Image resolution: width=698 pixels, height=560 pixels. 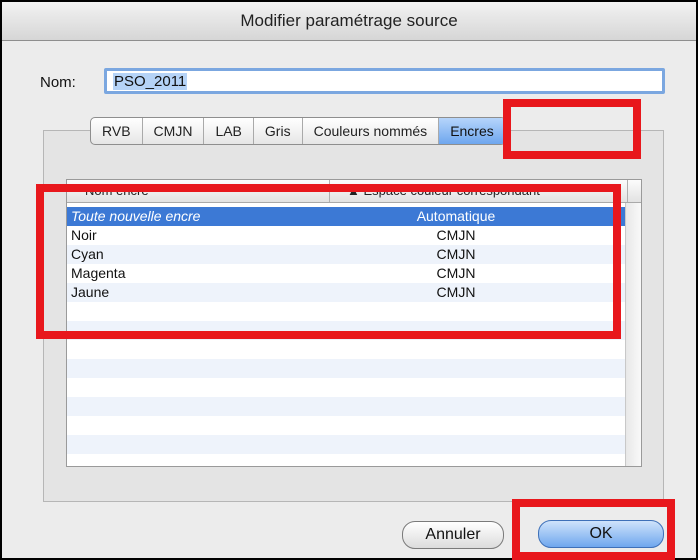 What do you see at coordinates (58, 82) in the screenshot?
I see `name-label: Nom:` at bounding box center [58, 82].